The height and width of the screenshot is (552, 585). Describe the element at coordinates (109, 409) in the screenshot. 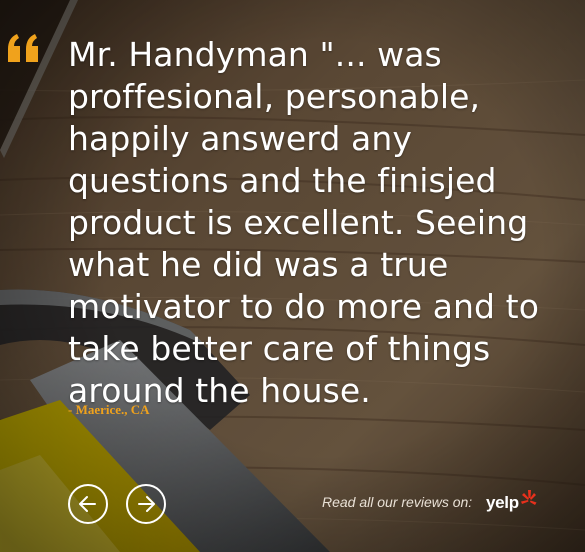

I see `testimonial-author: - Maerice., CA` at that location.